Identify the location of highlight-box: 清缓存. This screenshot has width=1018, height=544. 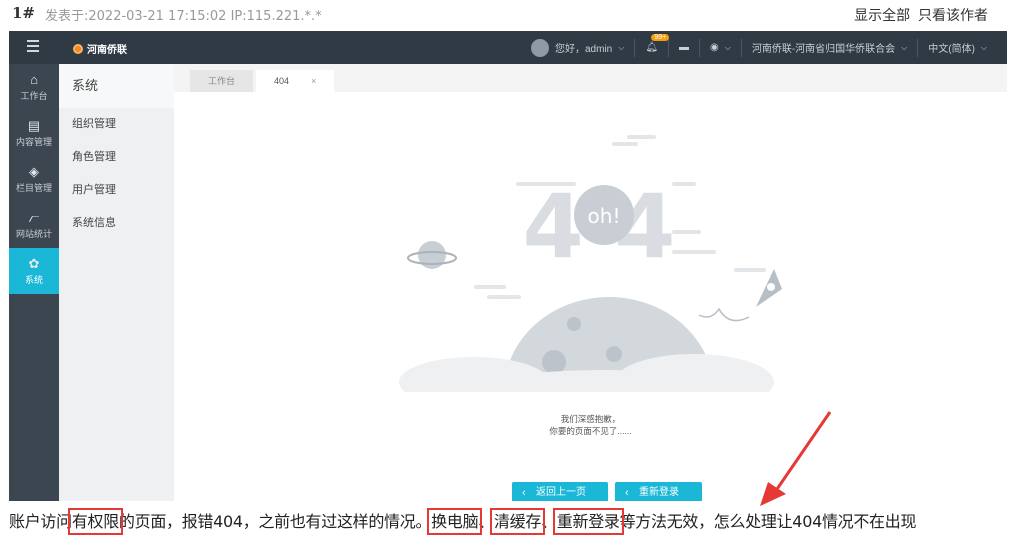
(517, 521).